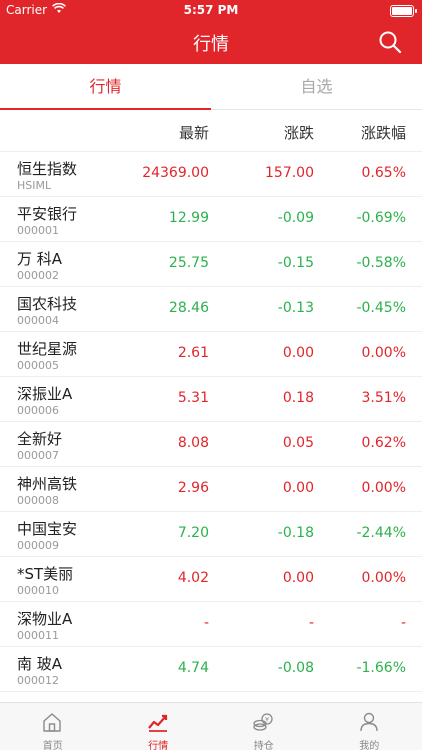 The image size is (422, 750). What do you see at coordinates (193, 668) in the screenshot?
I see `stock-latest: 4.74` at bounding box center [193, 668].